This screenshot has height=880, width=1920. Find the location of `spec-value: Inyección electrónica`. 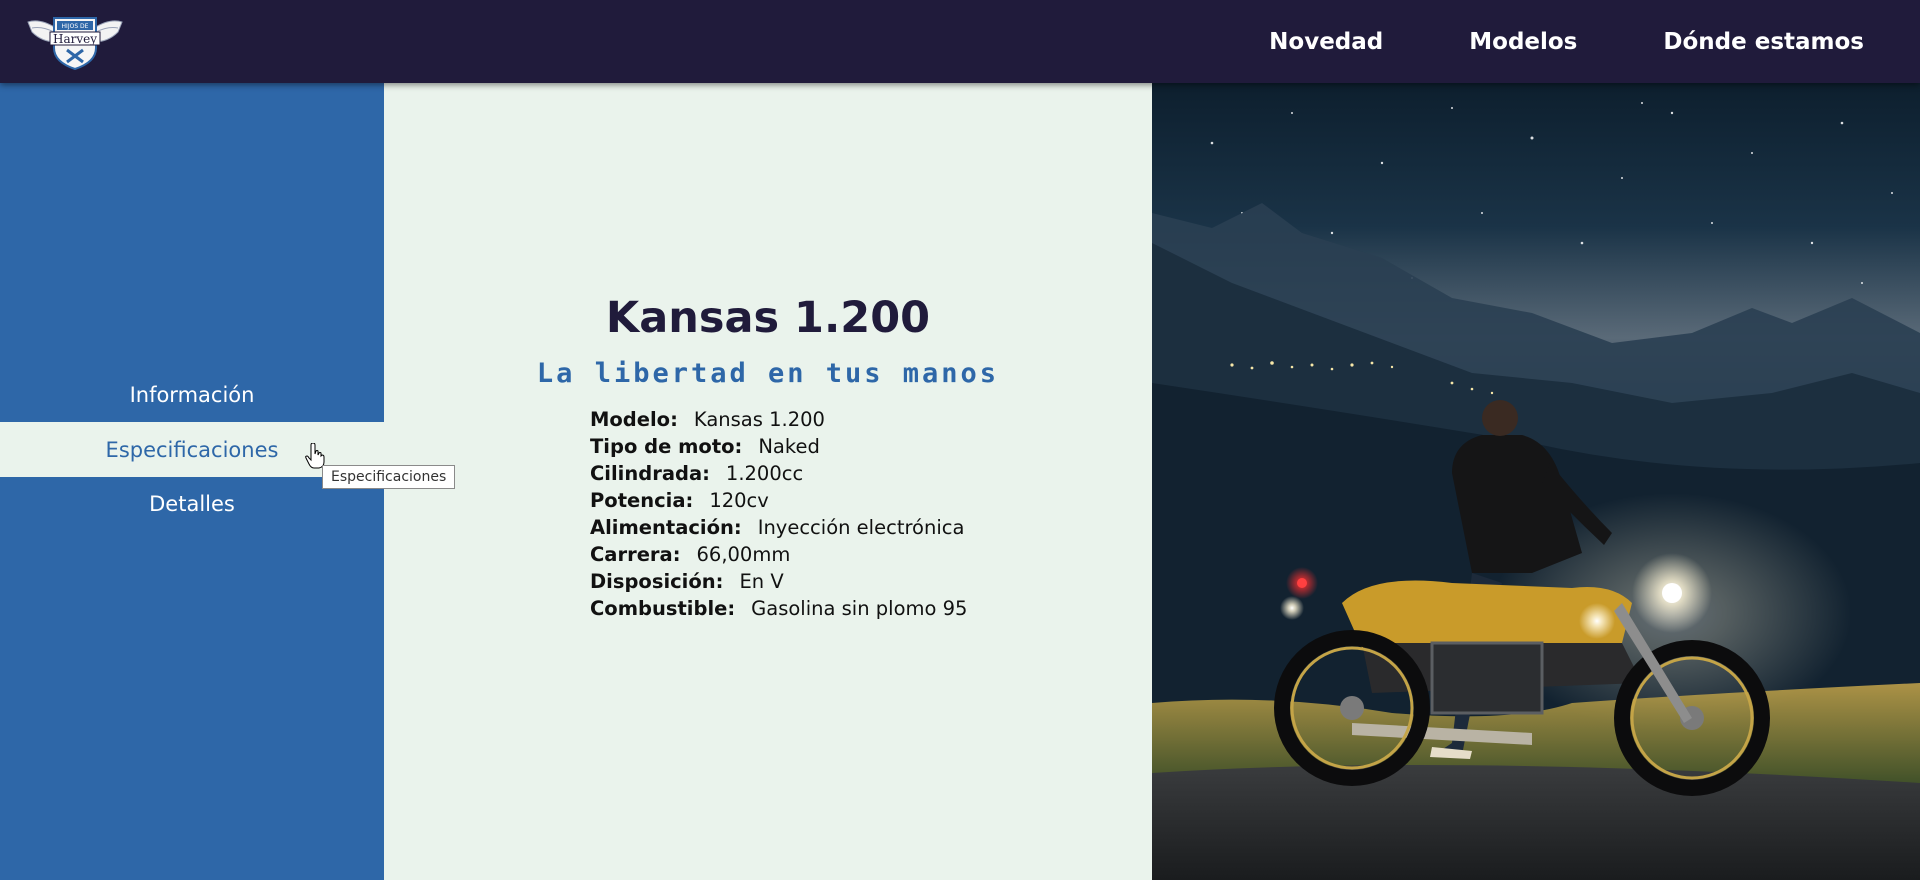

spec-value: Inyección electrónica is located at coordinates (861, 527).